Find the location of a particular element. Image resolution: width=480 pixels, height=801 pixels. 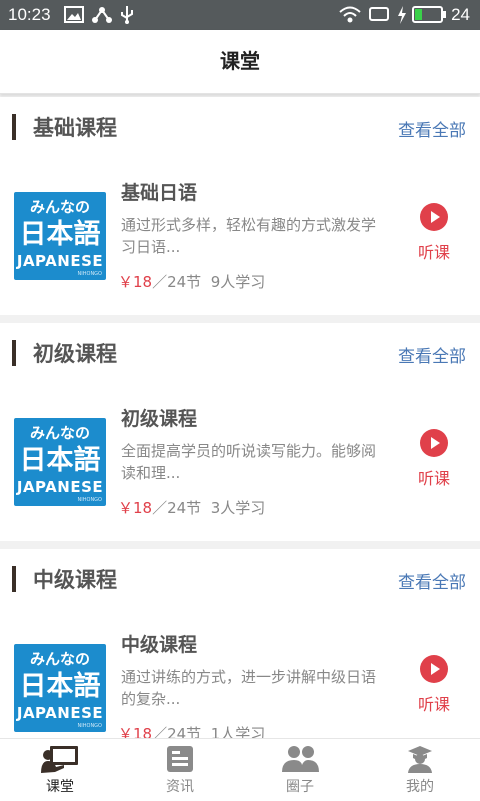

section-header: 基础课程 查看全部 is located at coordinates (240, 127).